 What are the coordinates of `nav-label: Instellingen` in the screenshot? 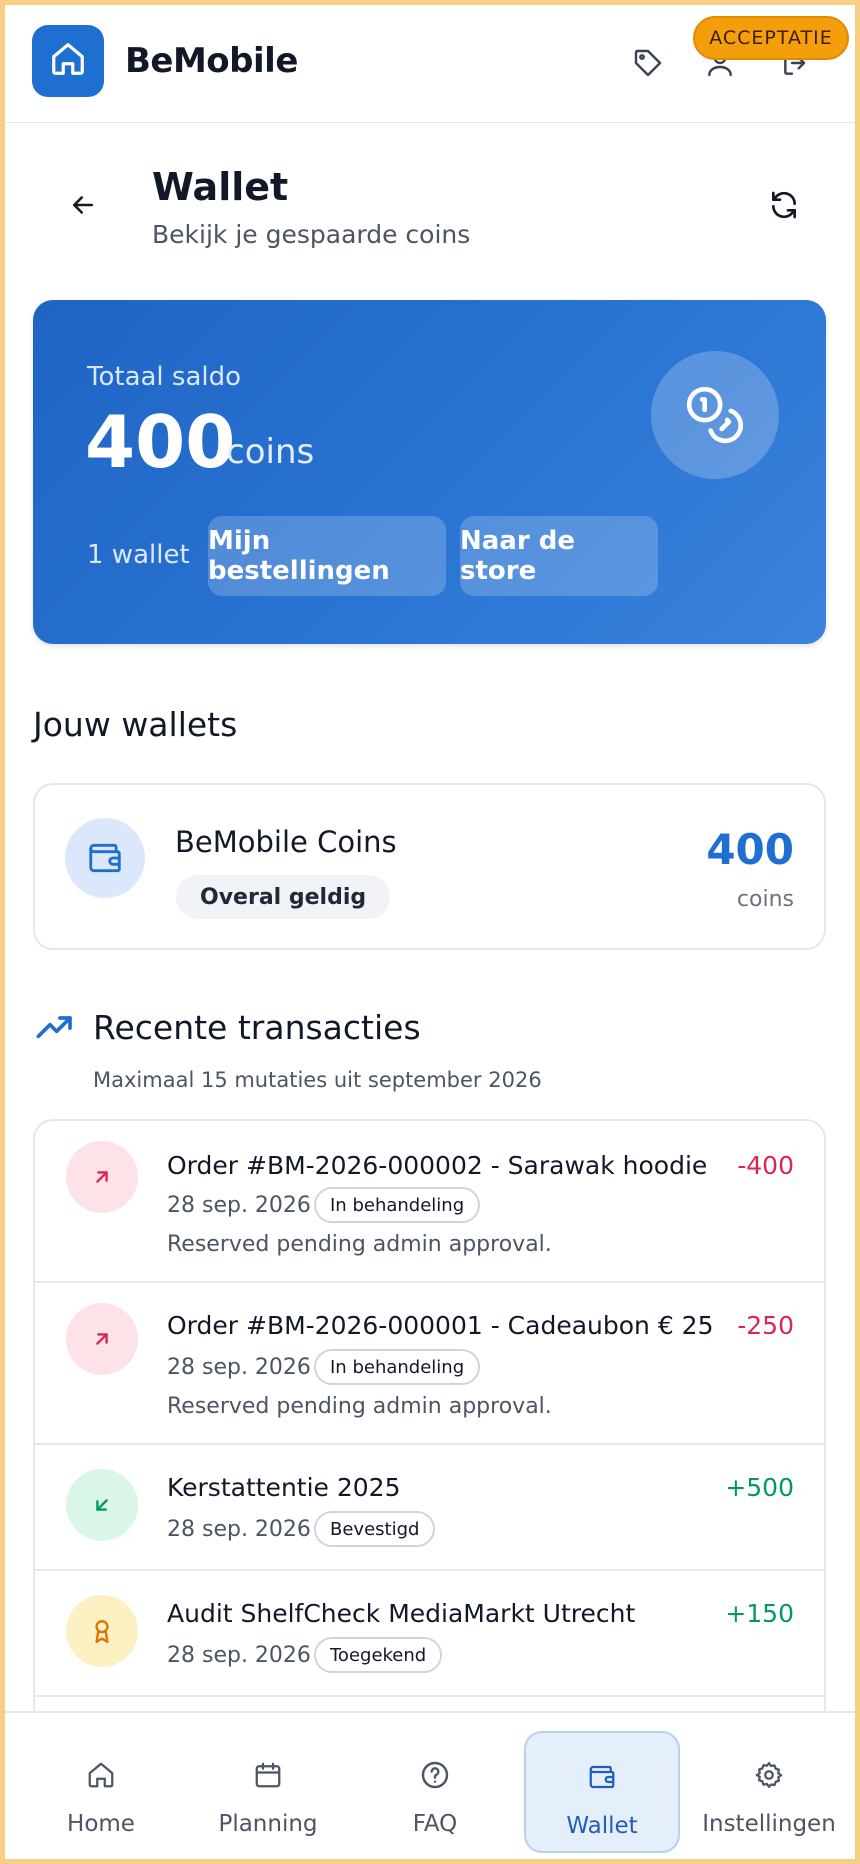 It's located at (769, 1824).